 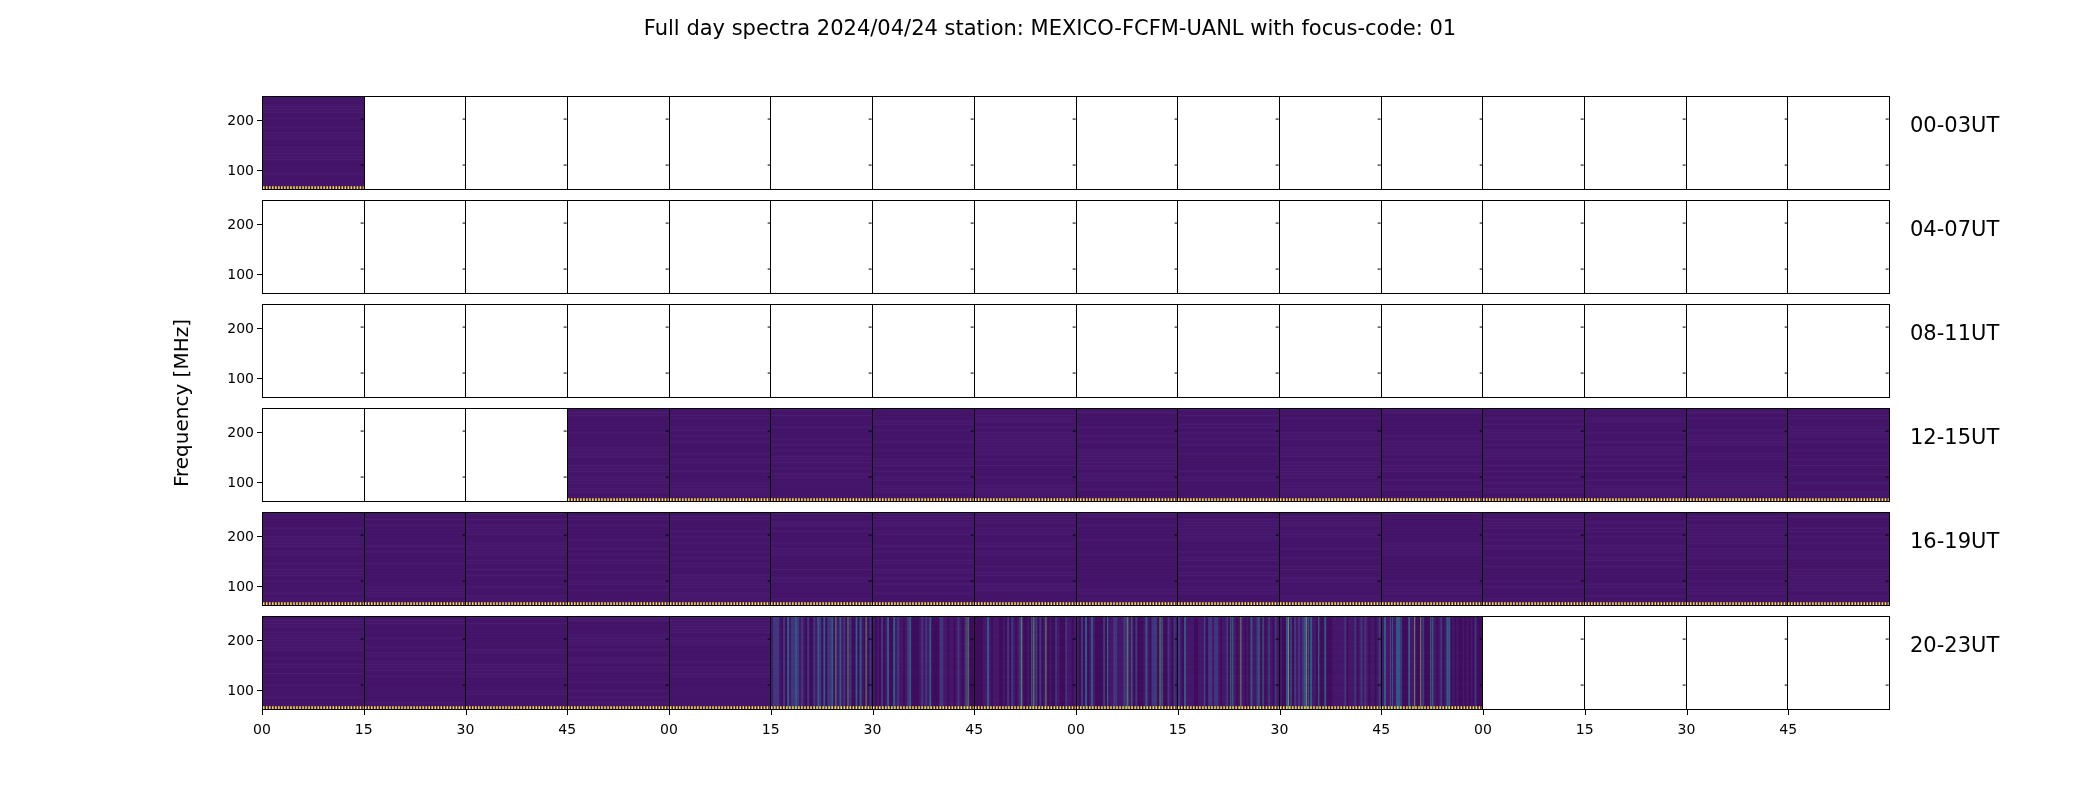 I want to click on row-time-label: 08-11UT, so click(x=1955, y=333).